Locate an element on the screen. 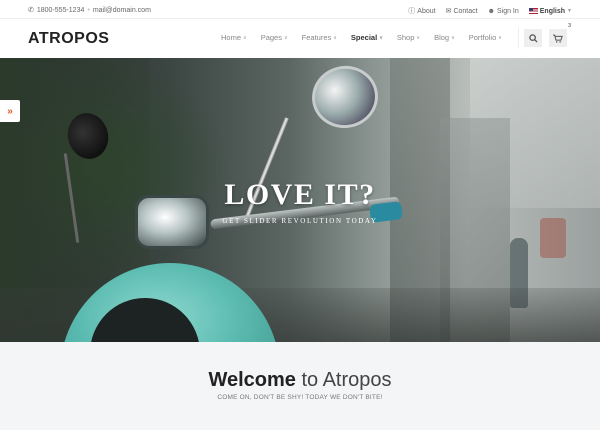 The height and width of the screenshot is (430, 600). nav-item-blog: Blog ∨ is located at coordinates (444, 37).